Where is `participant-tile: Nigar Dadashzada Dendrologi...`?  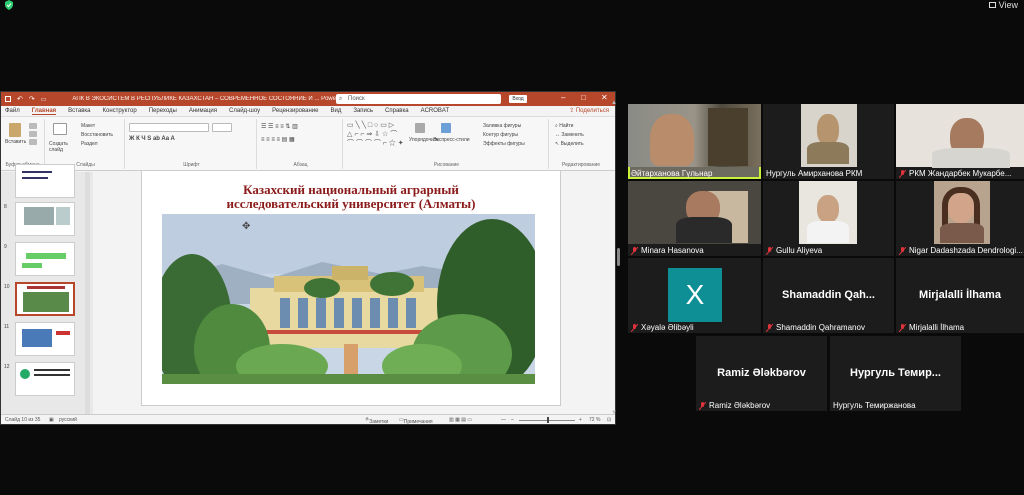
participant-tile: Nigar Dadashzada Dendrologi... is located at coordinates (960, 218).